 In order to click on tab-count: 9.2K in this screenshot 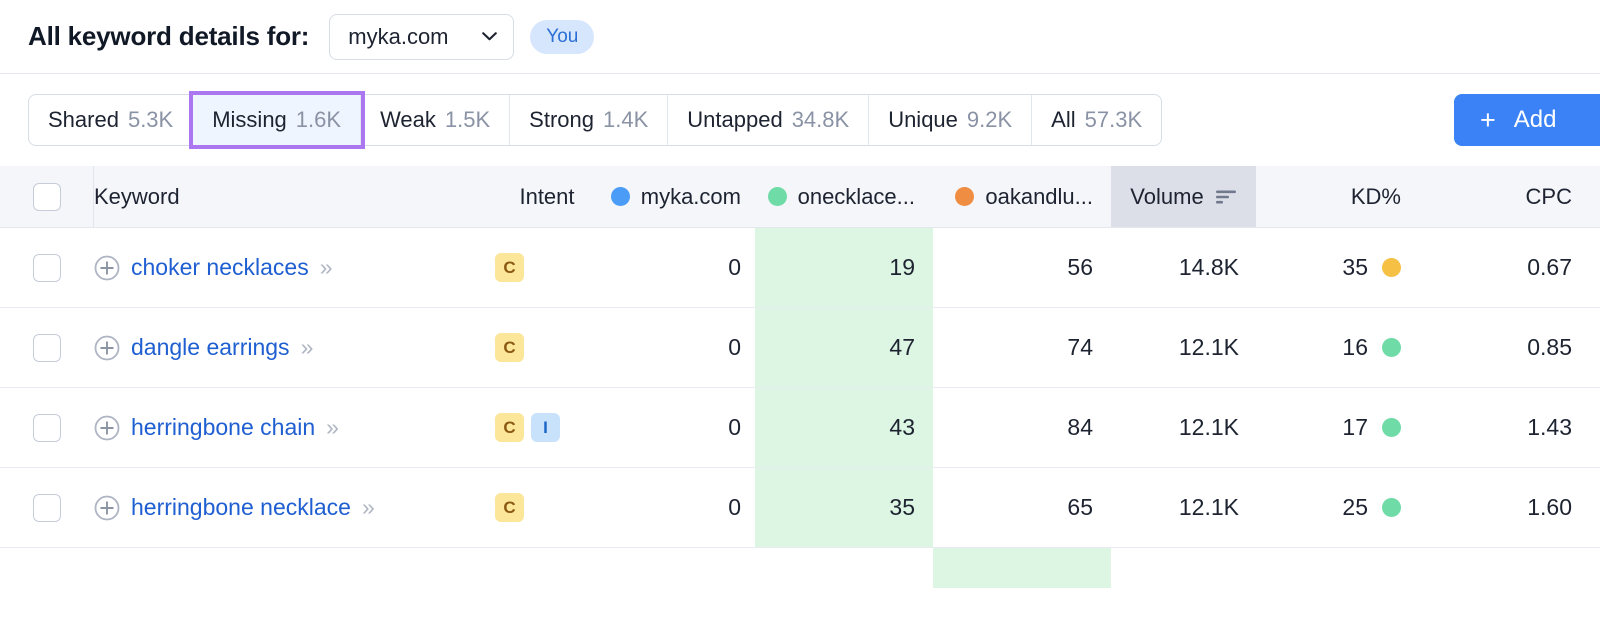, I will do `click(989, 119)`.